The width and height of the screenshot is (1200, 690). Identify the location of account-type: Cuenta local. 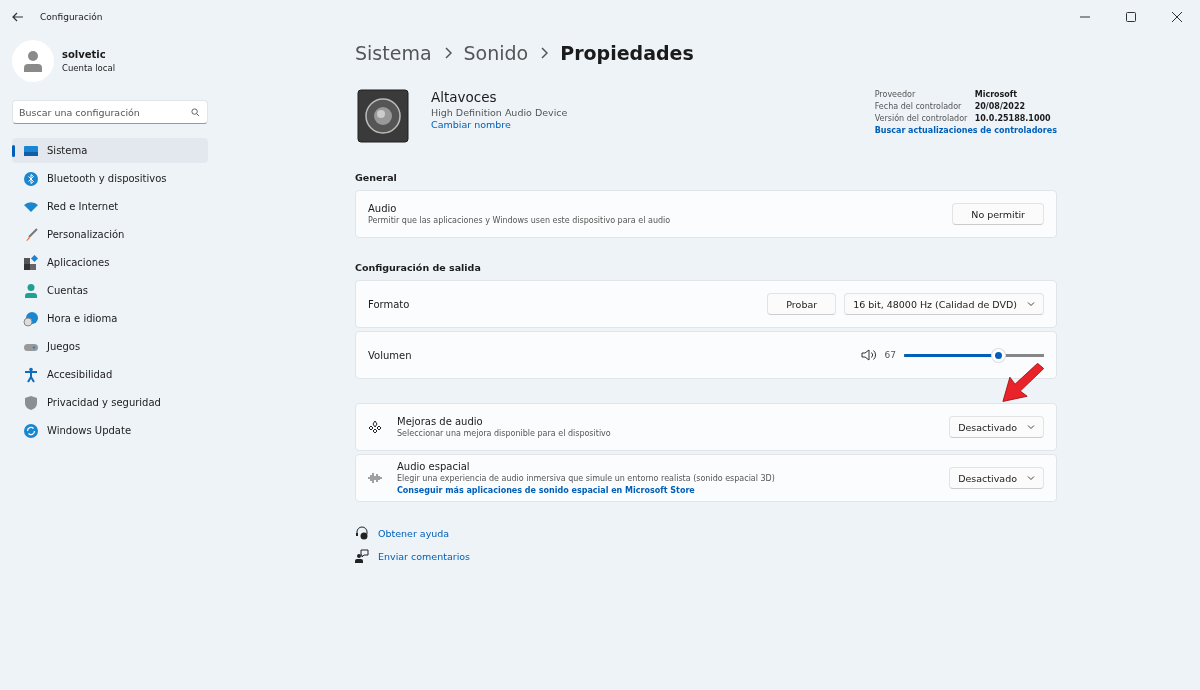
(88, 68).